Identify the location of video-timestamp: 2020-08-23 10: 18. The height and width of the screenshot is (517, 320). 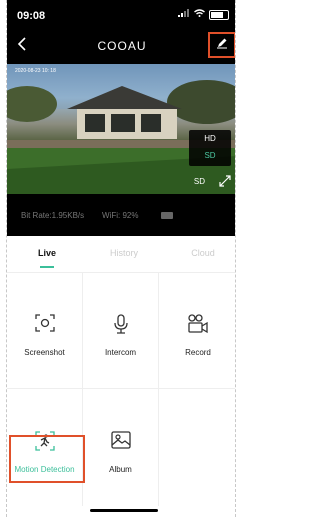
(35, 71).